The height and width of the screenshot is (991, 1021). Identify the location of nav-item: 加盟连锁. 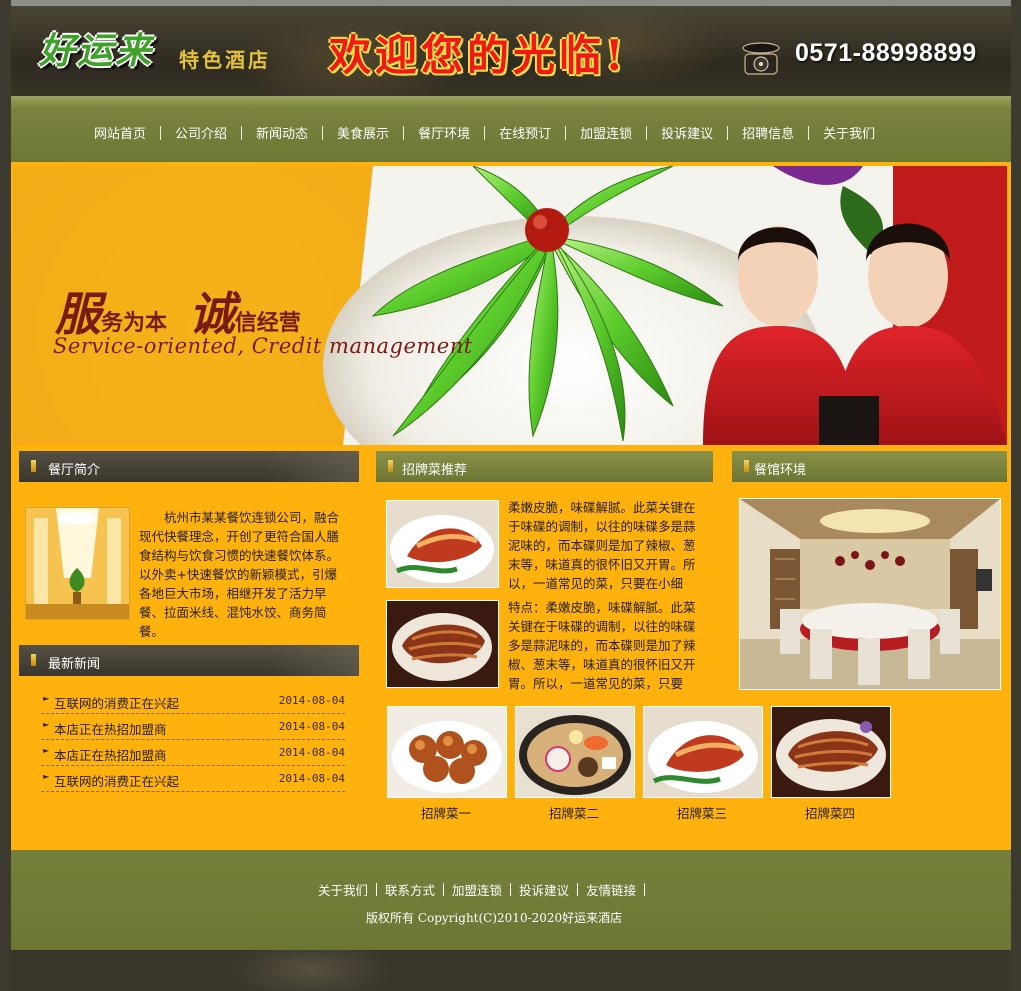
(606, 132).